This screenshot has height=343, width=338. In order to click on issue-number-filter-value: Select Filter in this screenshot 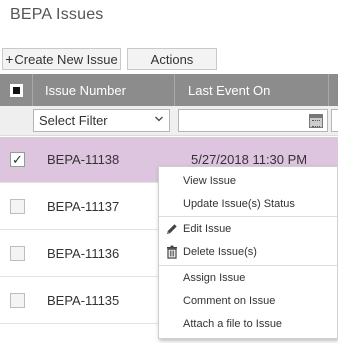, I will do `click(73, 120)`.